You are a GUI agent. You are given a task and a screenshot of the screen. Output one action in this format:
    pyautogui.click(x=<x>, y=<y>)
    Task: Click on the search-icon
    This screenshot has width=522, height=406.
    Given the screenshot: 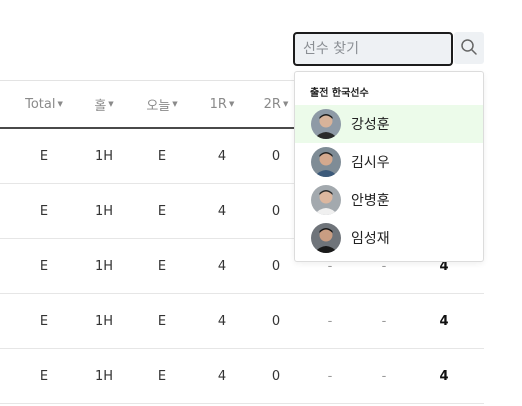 What is the action you would take?
    pyautogui.click(x=469, y=48)
    